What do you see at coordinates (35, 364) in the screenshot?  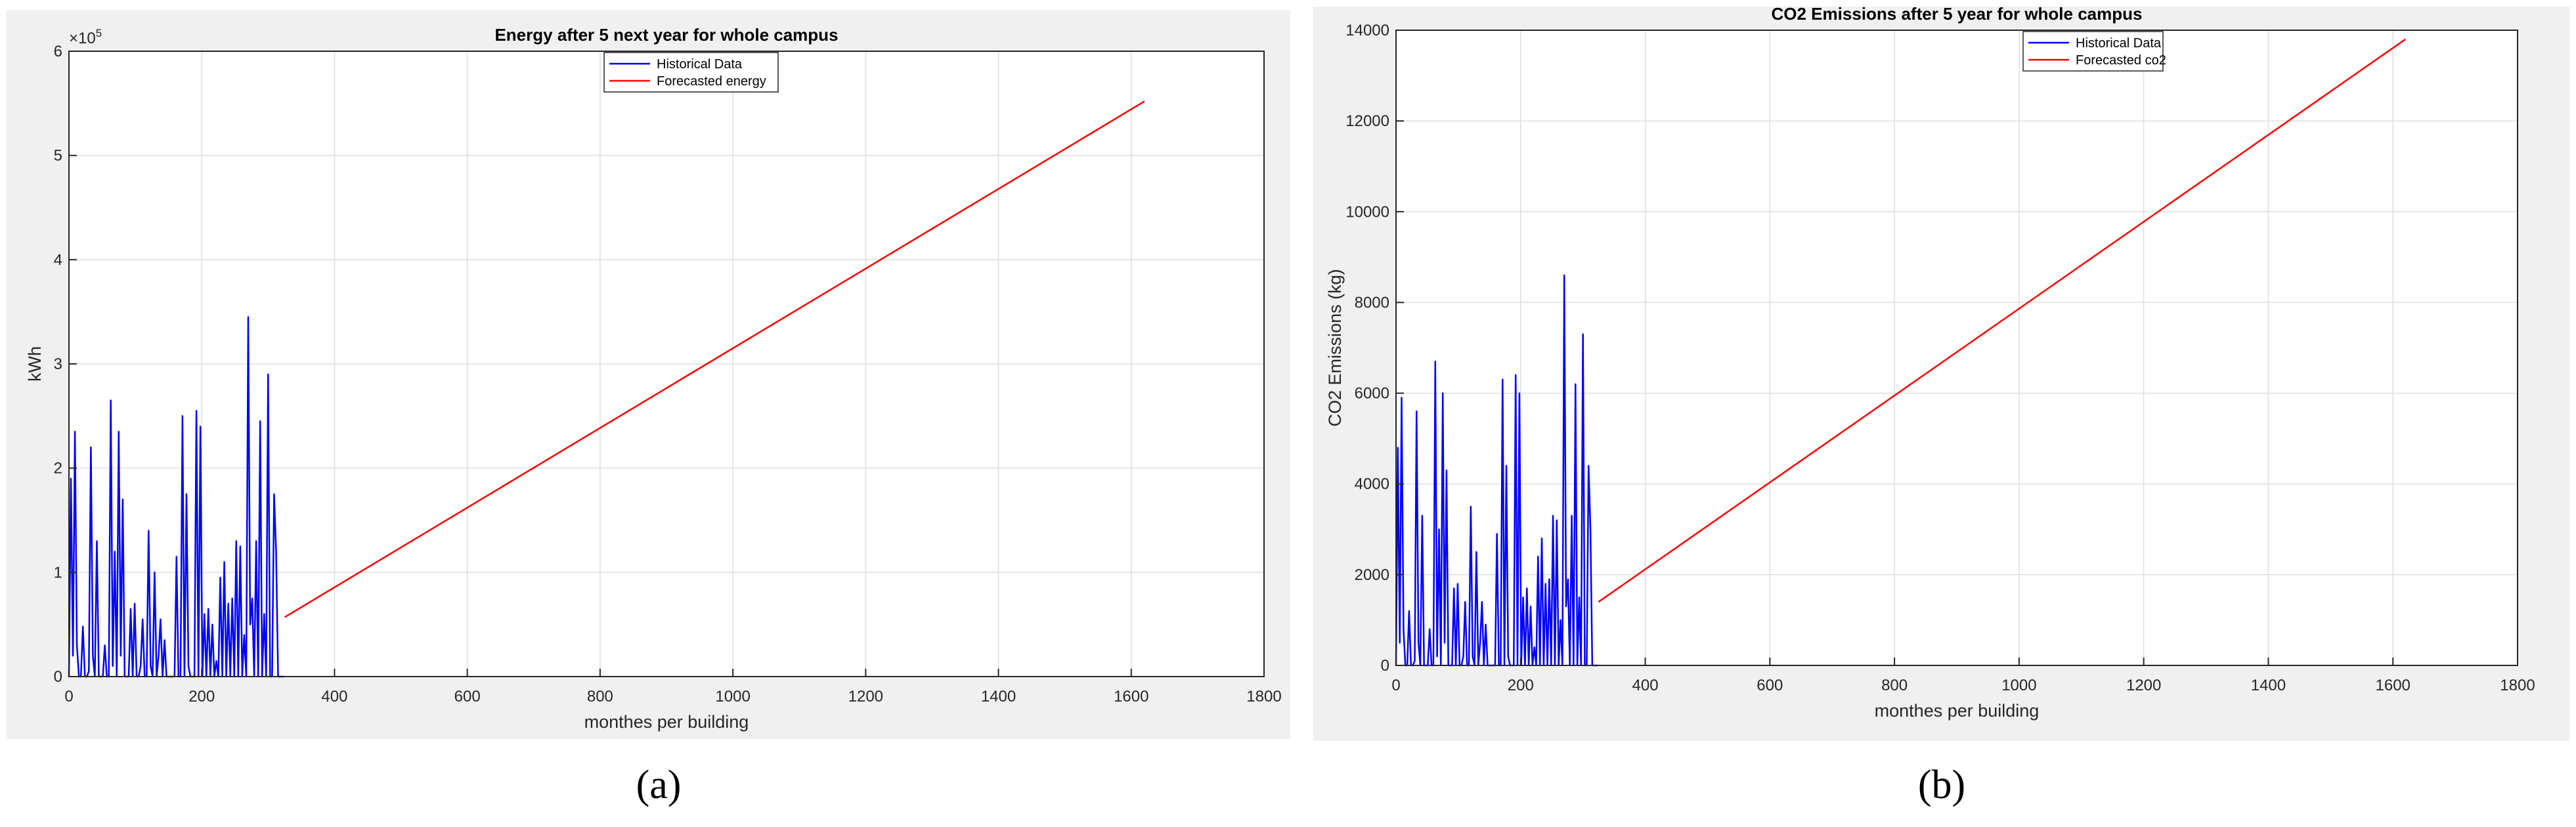 I see `y-axis-label: kWh` at bounding box center [35, 364].